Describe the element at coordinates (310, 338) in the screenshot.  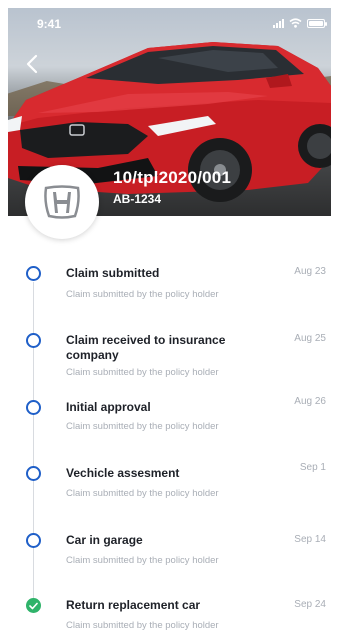
I see `step-date: Aug 25` at that location.